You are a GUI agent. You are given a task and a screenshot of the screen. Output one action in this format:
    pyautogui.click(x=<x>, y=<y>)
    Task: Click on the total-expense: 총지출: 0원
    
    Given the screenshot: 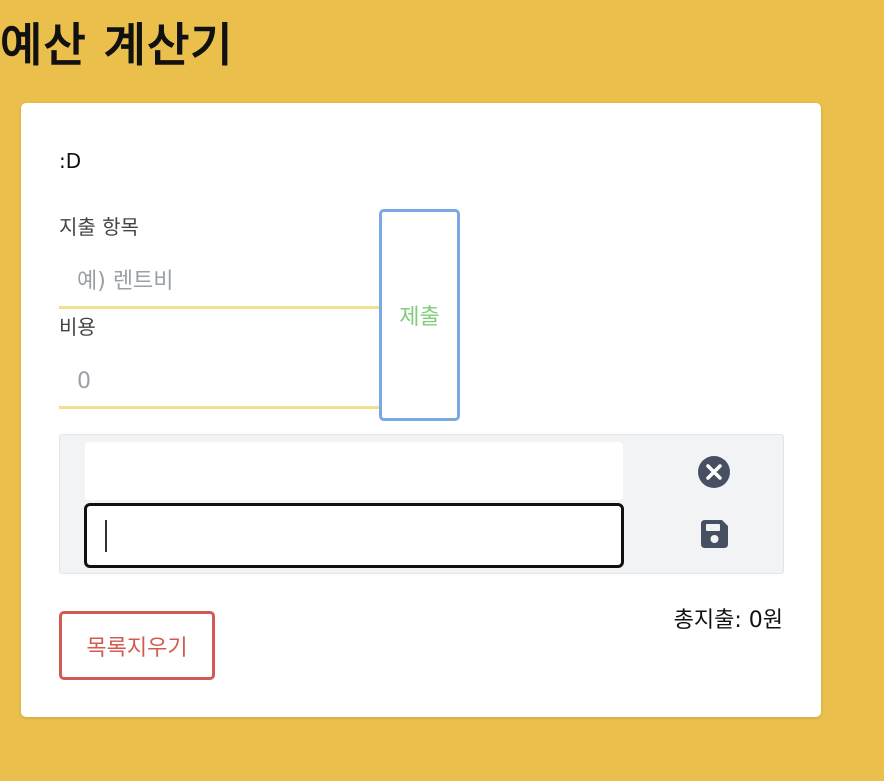 What is the action you would take?
    pyautogui.click(x=728, y=620)
    